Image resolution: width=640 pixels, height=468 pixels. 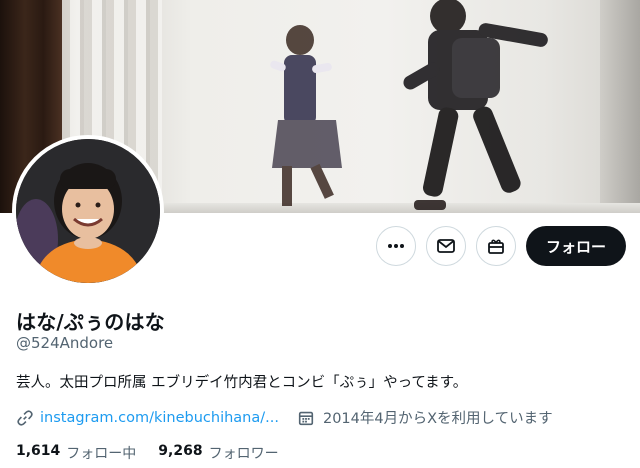 I want to click on message-button, so click(x=445, y=246).